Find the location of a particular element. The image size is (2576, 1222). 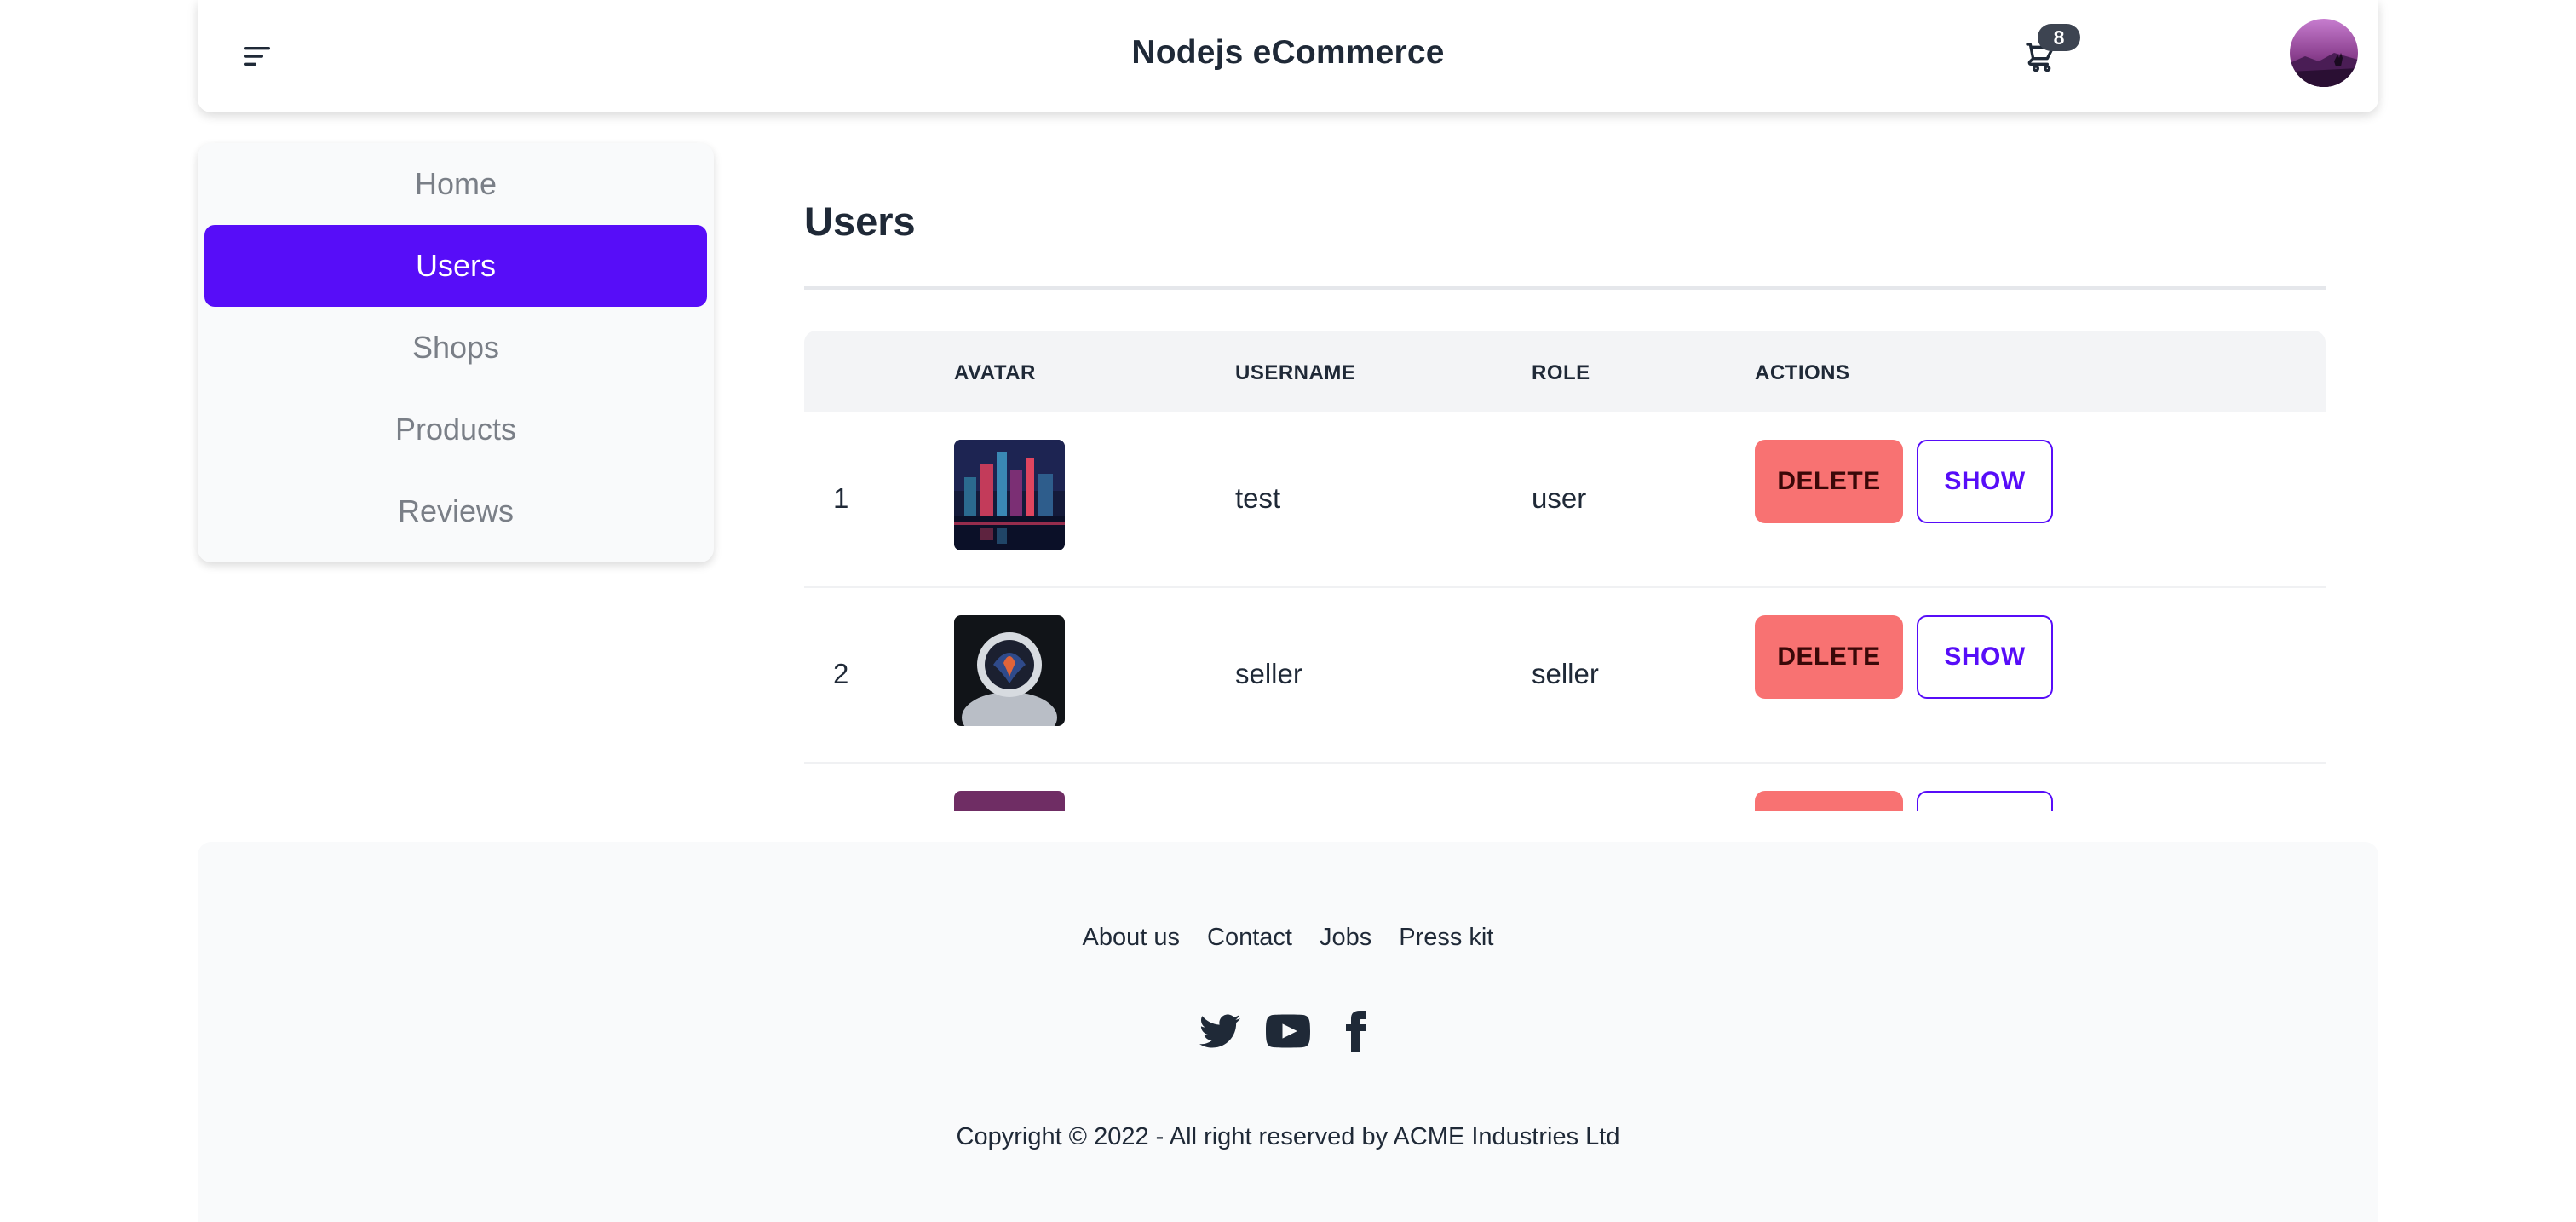

column-header-avatar: AVATAR is located at coordinates (995, 372).